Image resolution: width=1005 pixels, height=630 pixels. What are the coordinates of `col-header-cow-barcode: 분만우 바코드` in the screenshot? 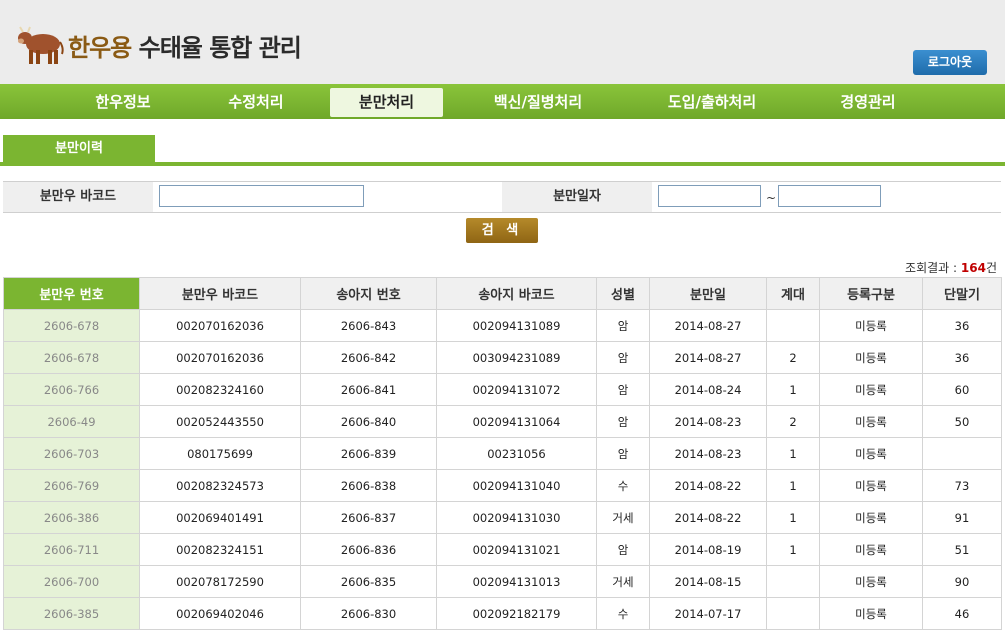 It's located at (220, 293).